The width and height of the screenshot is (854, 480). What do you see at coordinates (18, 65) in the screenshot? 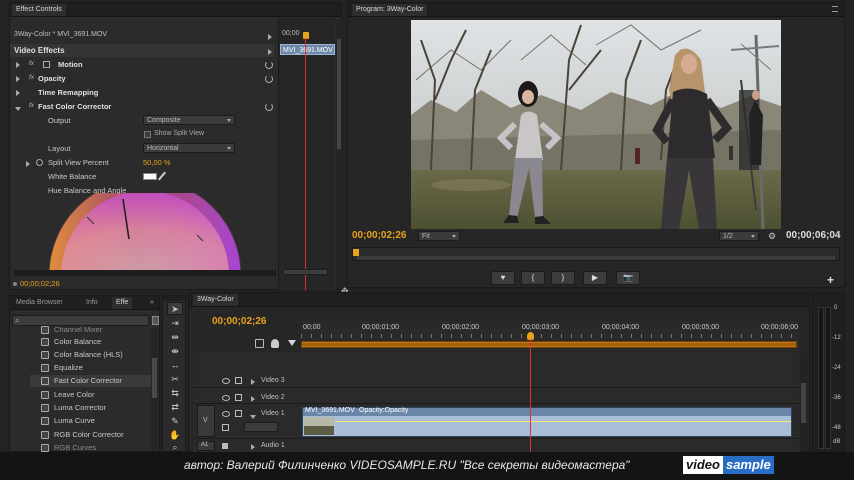
I see `expand-motion-icon` at bounding box center [18, 65].